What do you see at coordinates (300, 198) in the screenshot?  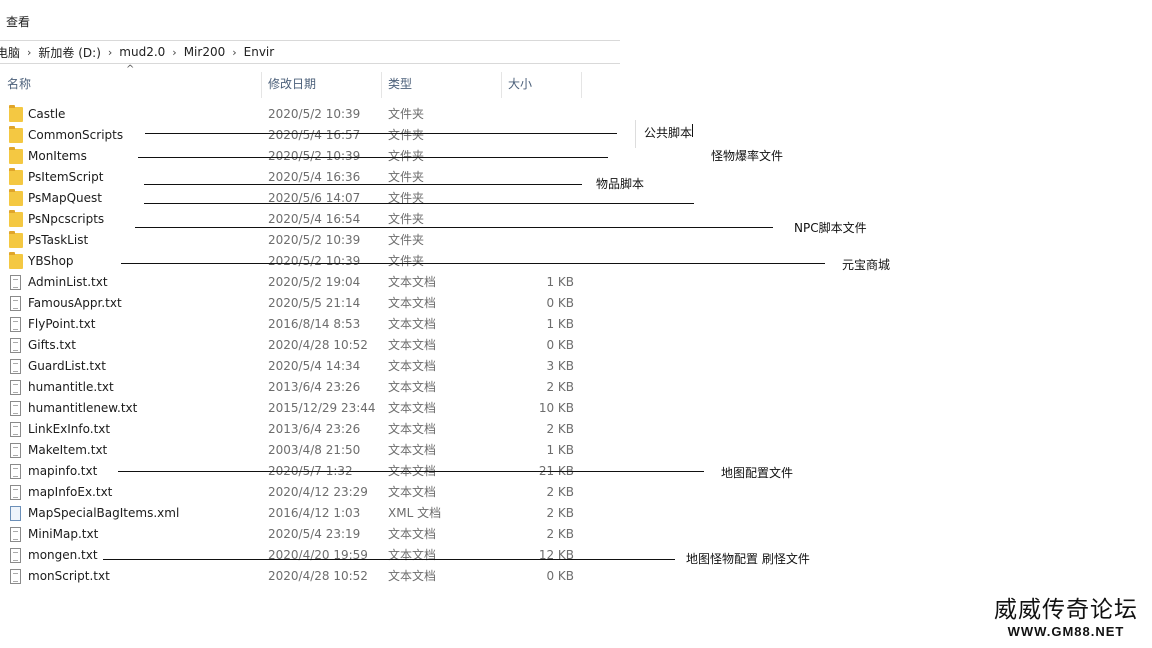 I see `file-row: PsMapQuest 2020/5/6 14:07 文件夹` at bounding box center [300, 198].